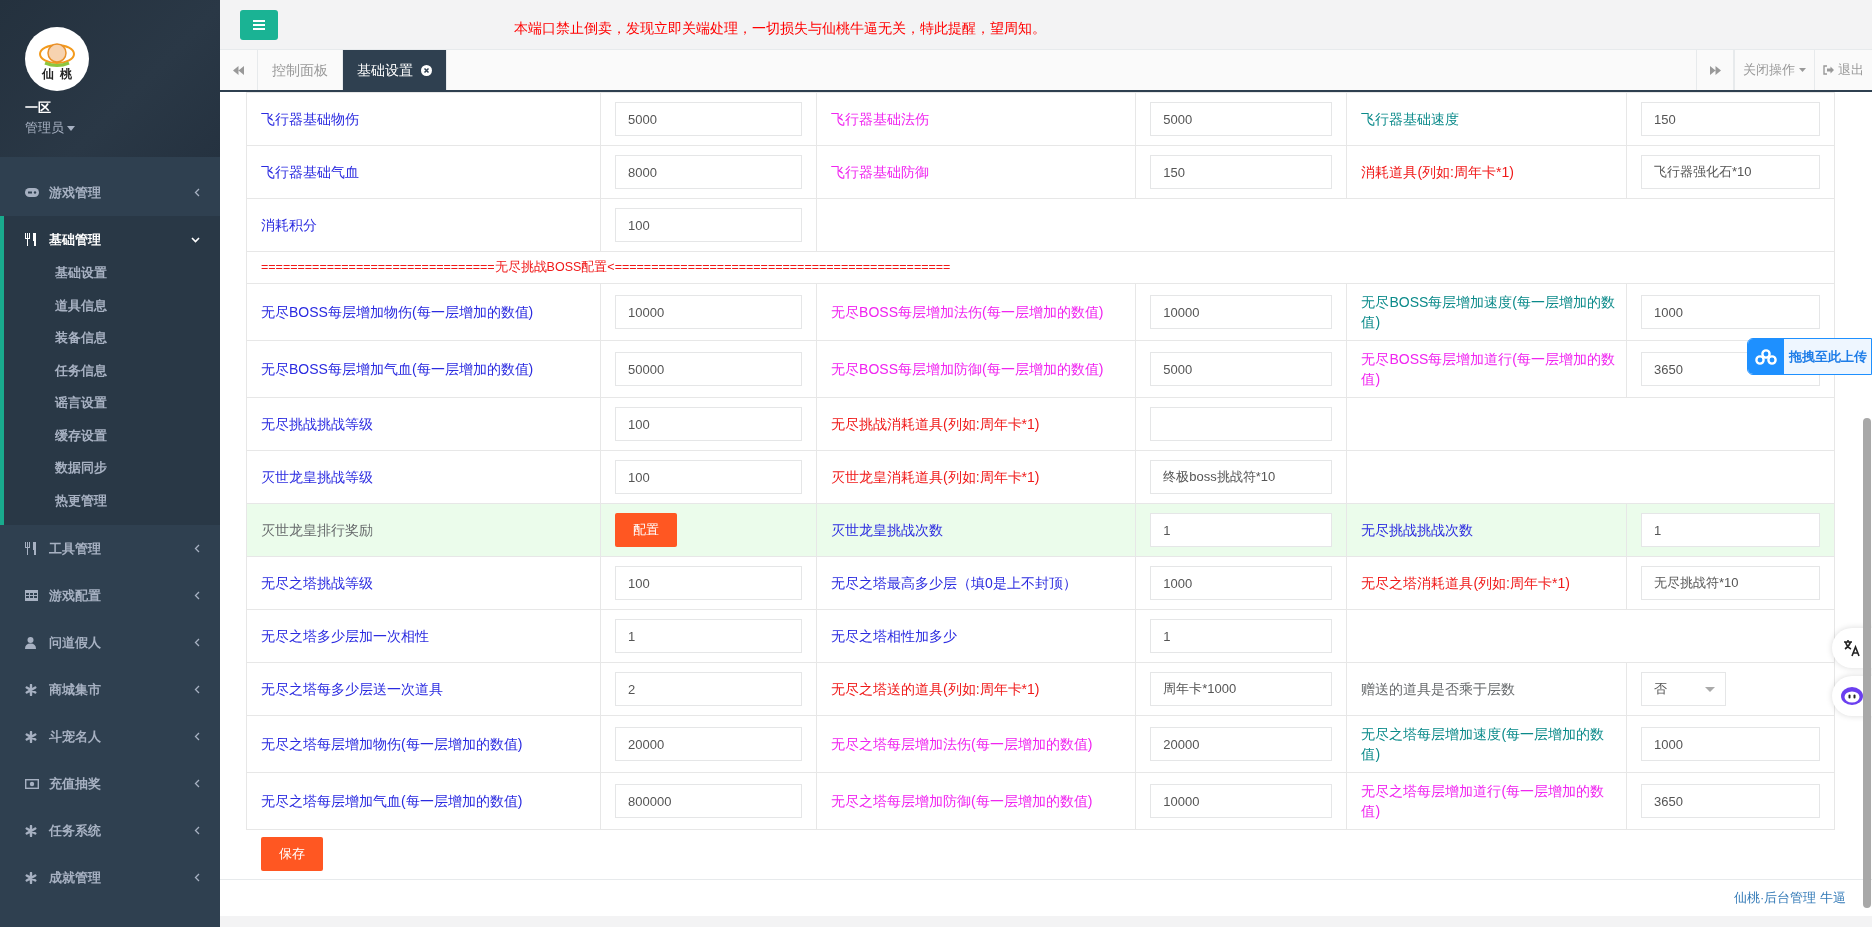  I want to click on input-field: 终极boss挑战符*10, so click(1241, 477).